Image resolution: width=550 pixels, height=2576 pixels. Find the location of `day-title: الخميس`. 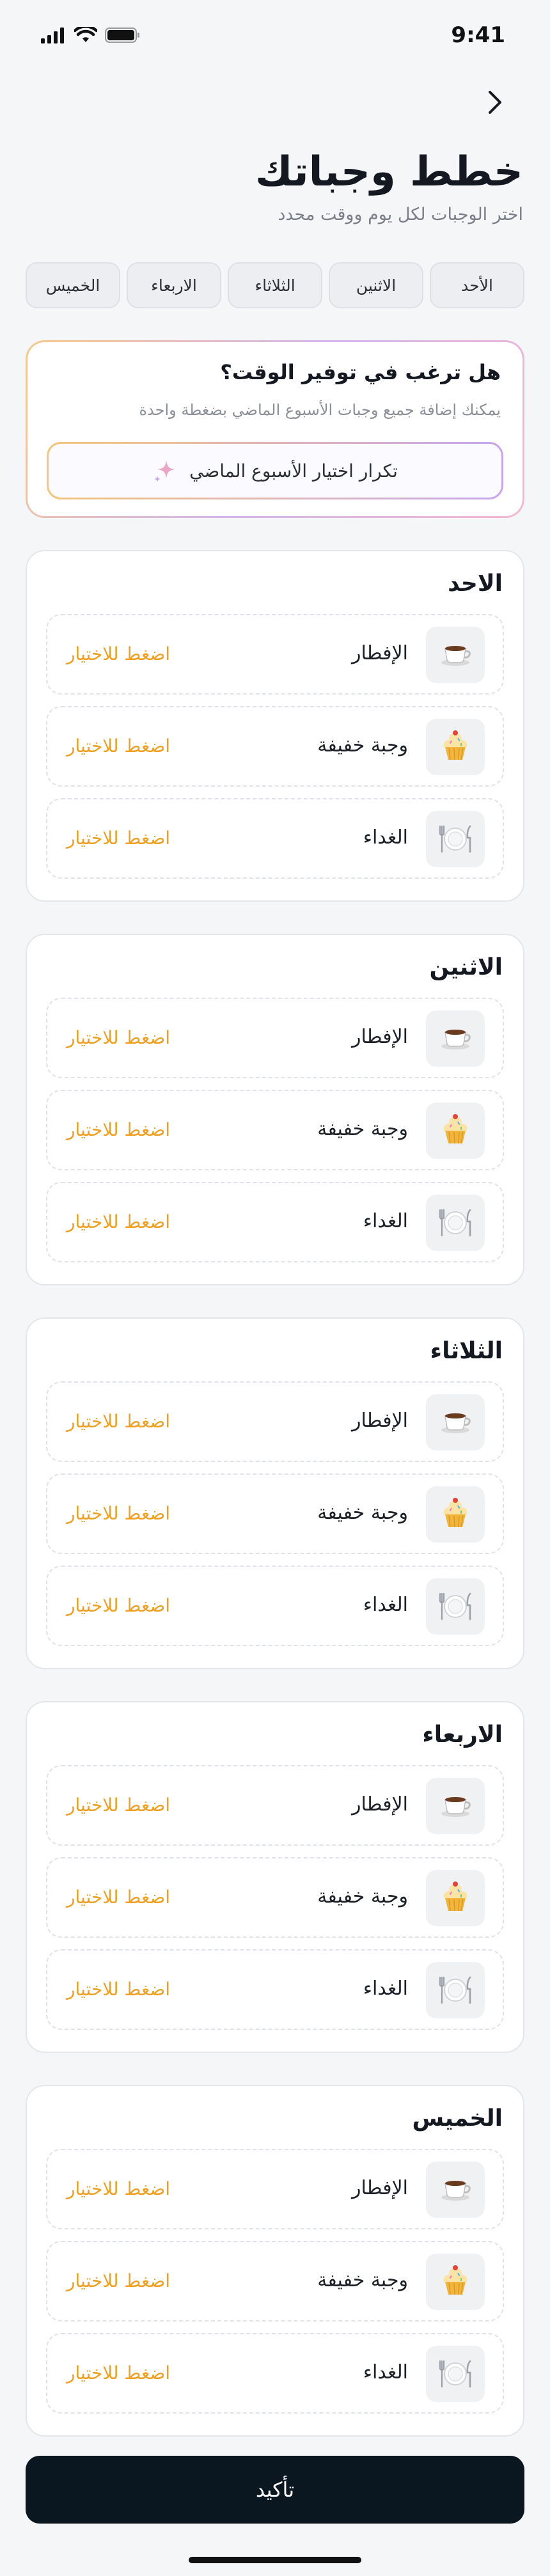

day-title: الخميس is located at coordinates (457, 2118).